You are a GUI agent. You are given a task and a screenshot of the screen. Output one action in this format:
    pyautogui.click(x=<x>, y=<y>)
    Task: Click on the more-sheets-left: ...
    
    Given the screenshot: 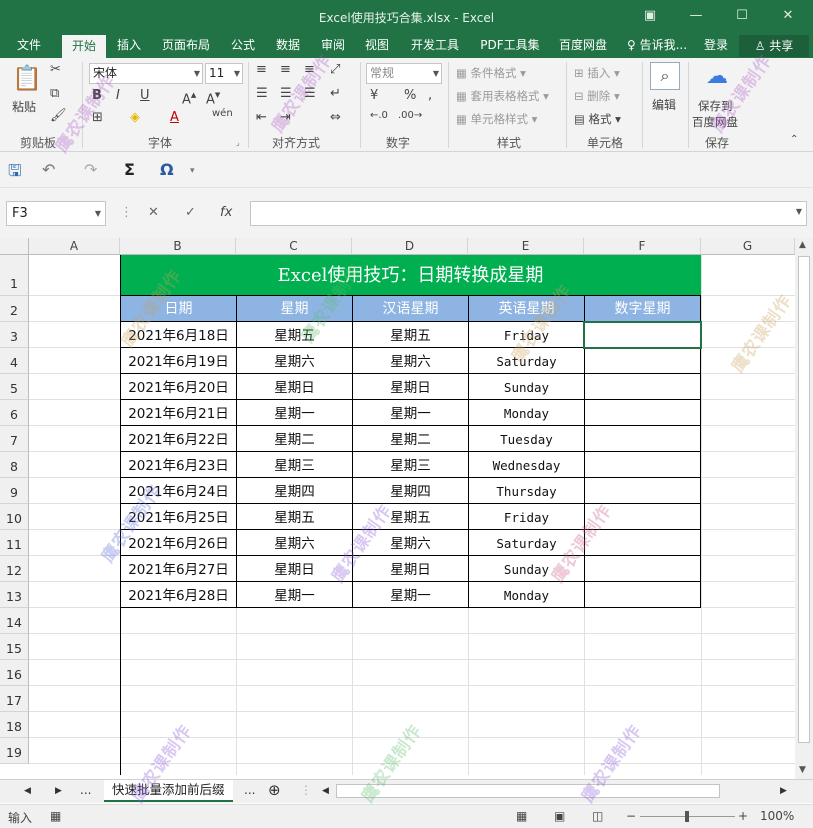 What is the action you would take?
    pyautogui.click(x=85, y=790)
    